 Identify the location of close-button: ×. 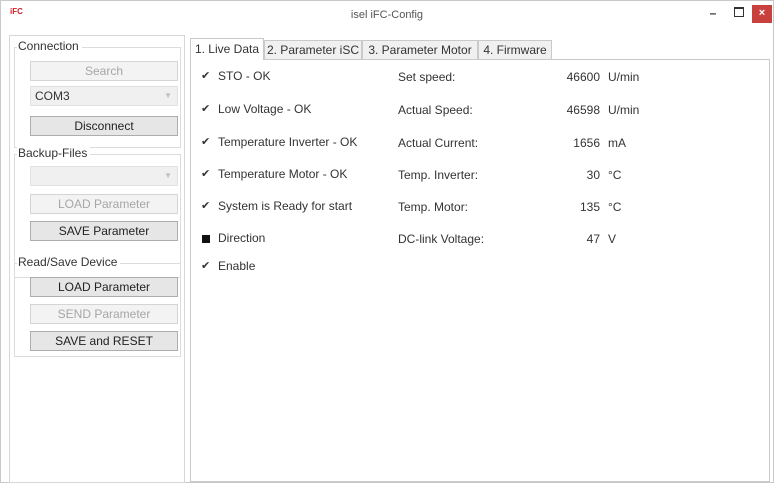
(762, 14).